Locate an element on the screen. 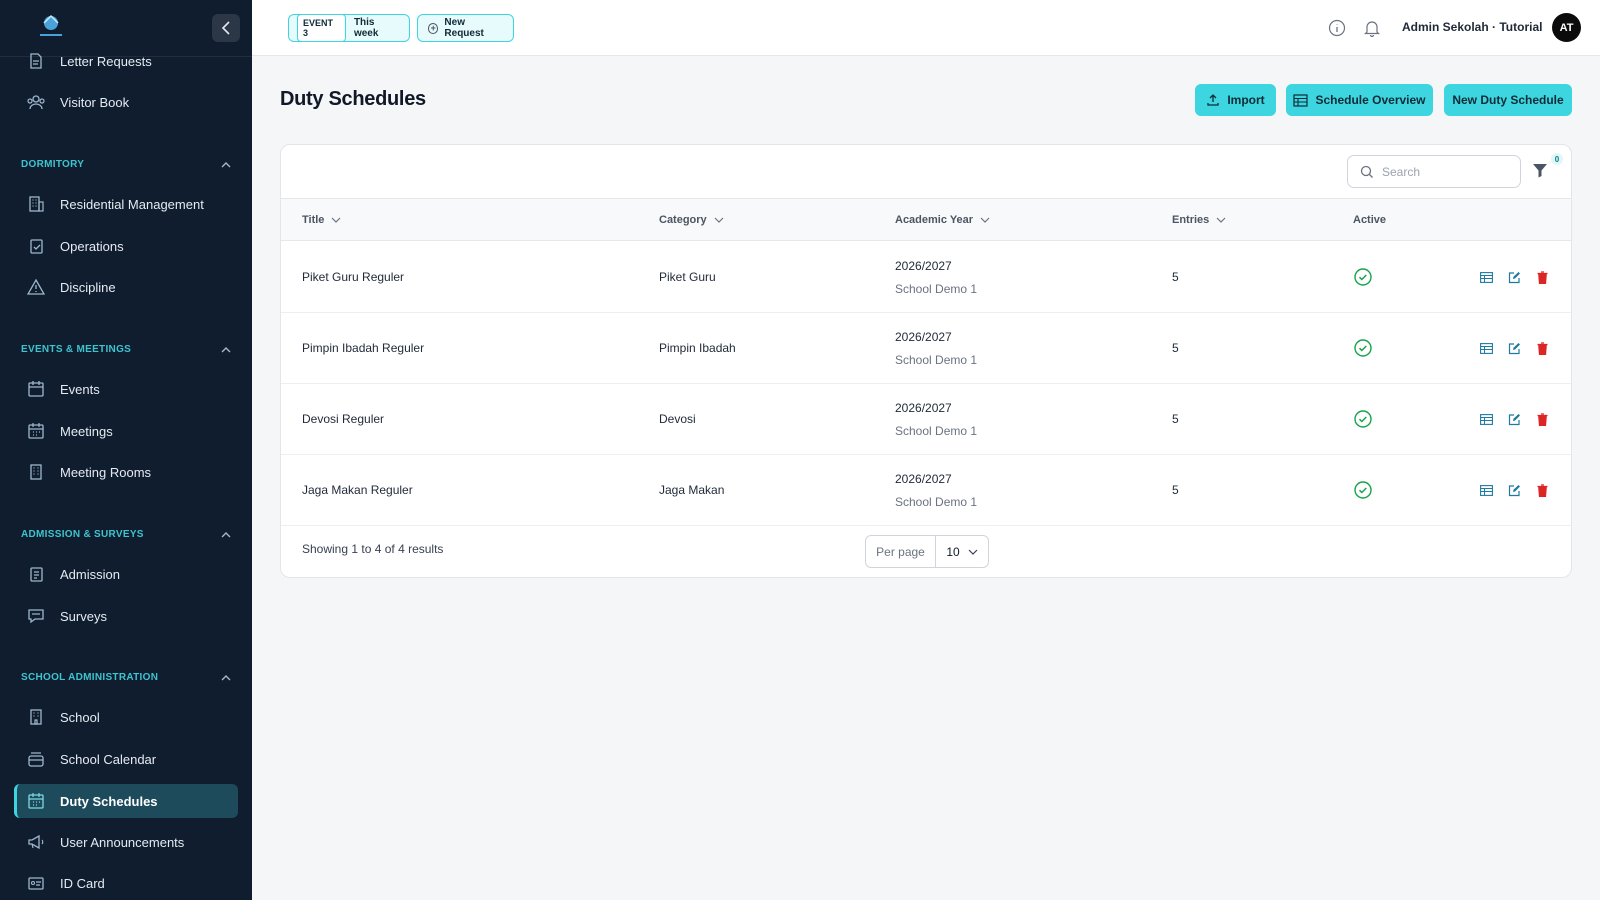 Image resolution: width=1600 pixels, height=900 pixels. sidebar-item-label: Admission is located at coordinates (90, 574).